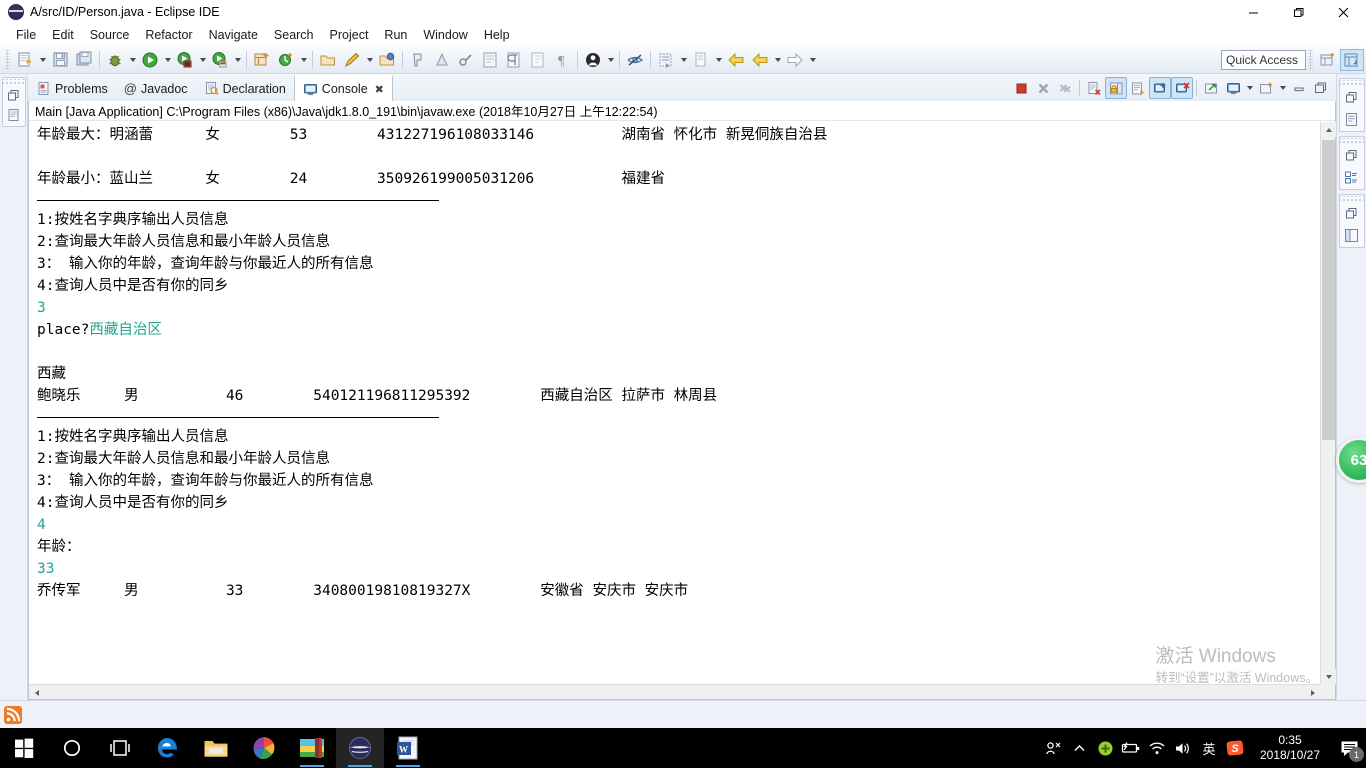 Image resolution: width=1366 pixels, height=768 pixels. I want to click on cortana-button, so click(72, 748).